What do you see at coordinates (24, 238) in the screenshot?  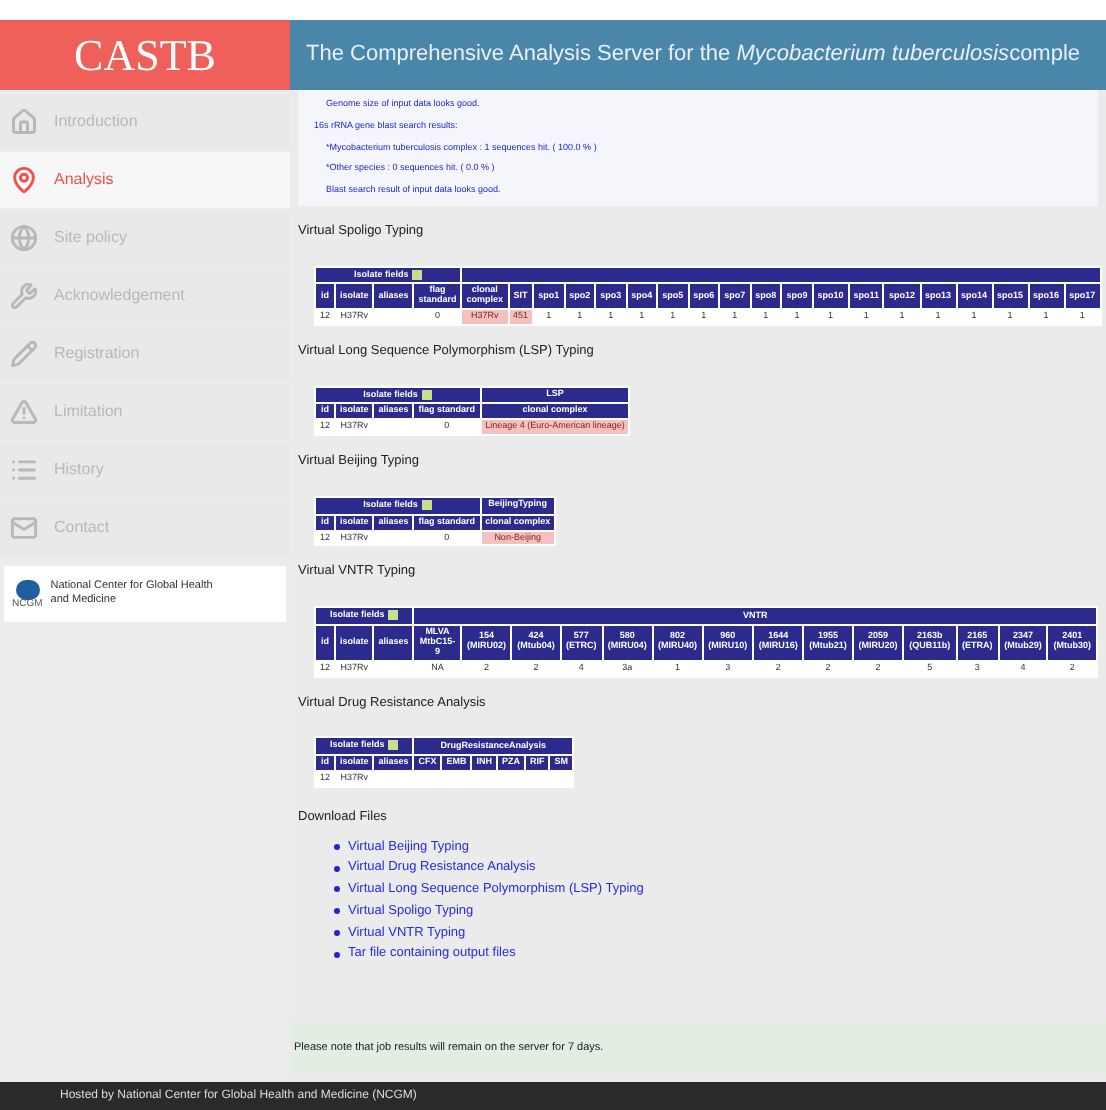 I see `globe-icon` at bounding box center [24, 238].